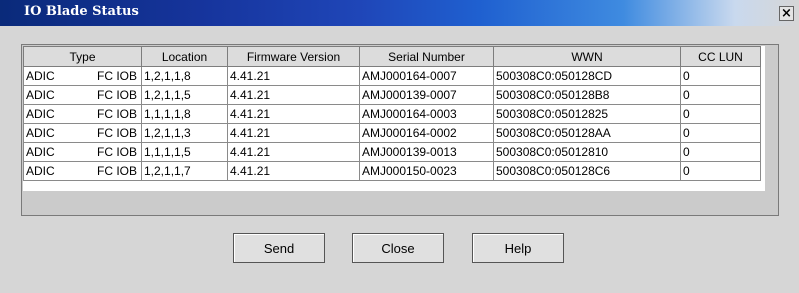 The width and height of the screenshot is (799, 293). Describe the element at coordinates (184, 56) in the screenshot. I see `column-header-location: Location` at that location.